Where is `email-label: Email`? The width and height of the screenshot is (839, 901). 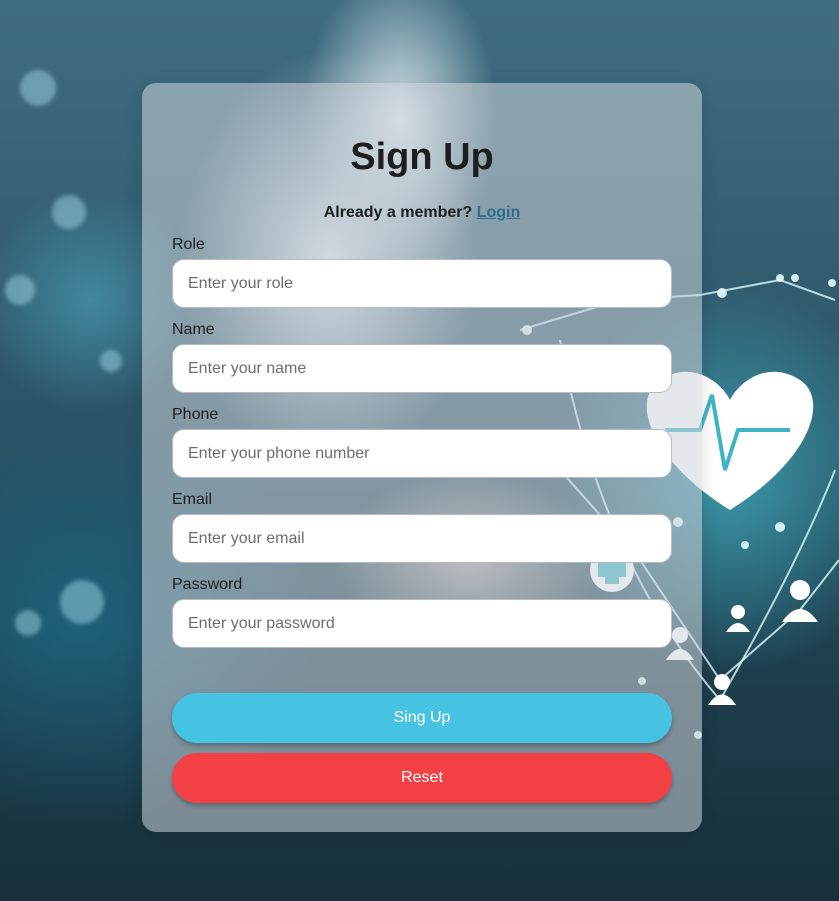
email-label: Email is located at coordinates (192, 499).